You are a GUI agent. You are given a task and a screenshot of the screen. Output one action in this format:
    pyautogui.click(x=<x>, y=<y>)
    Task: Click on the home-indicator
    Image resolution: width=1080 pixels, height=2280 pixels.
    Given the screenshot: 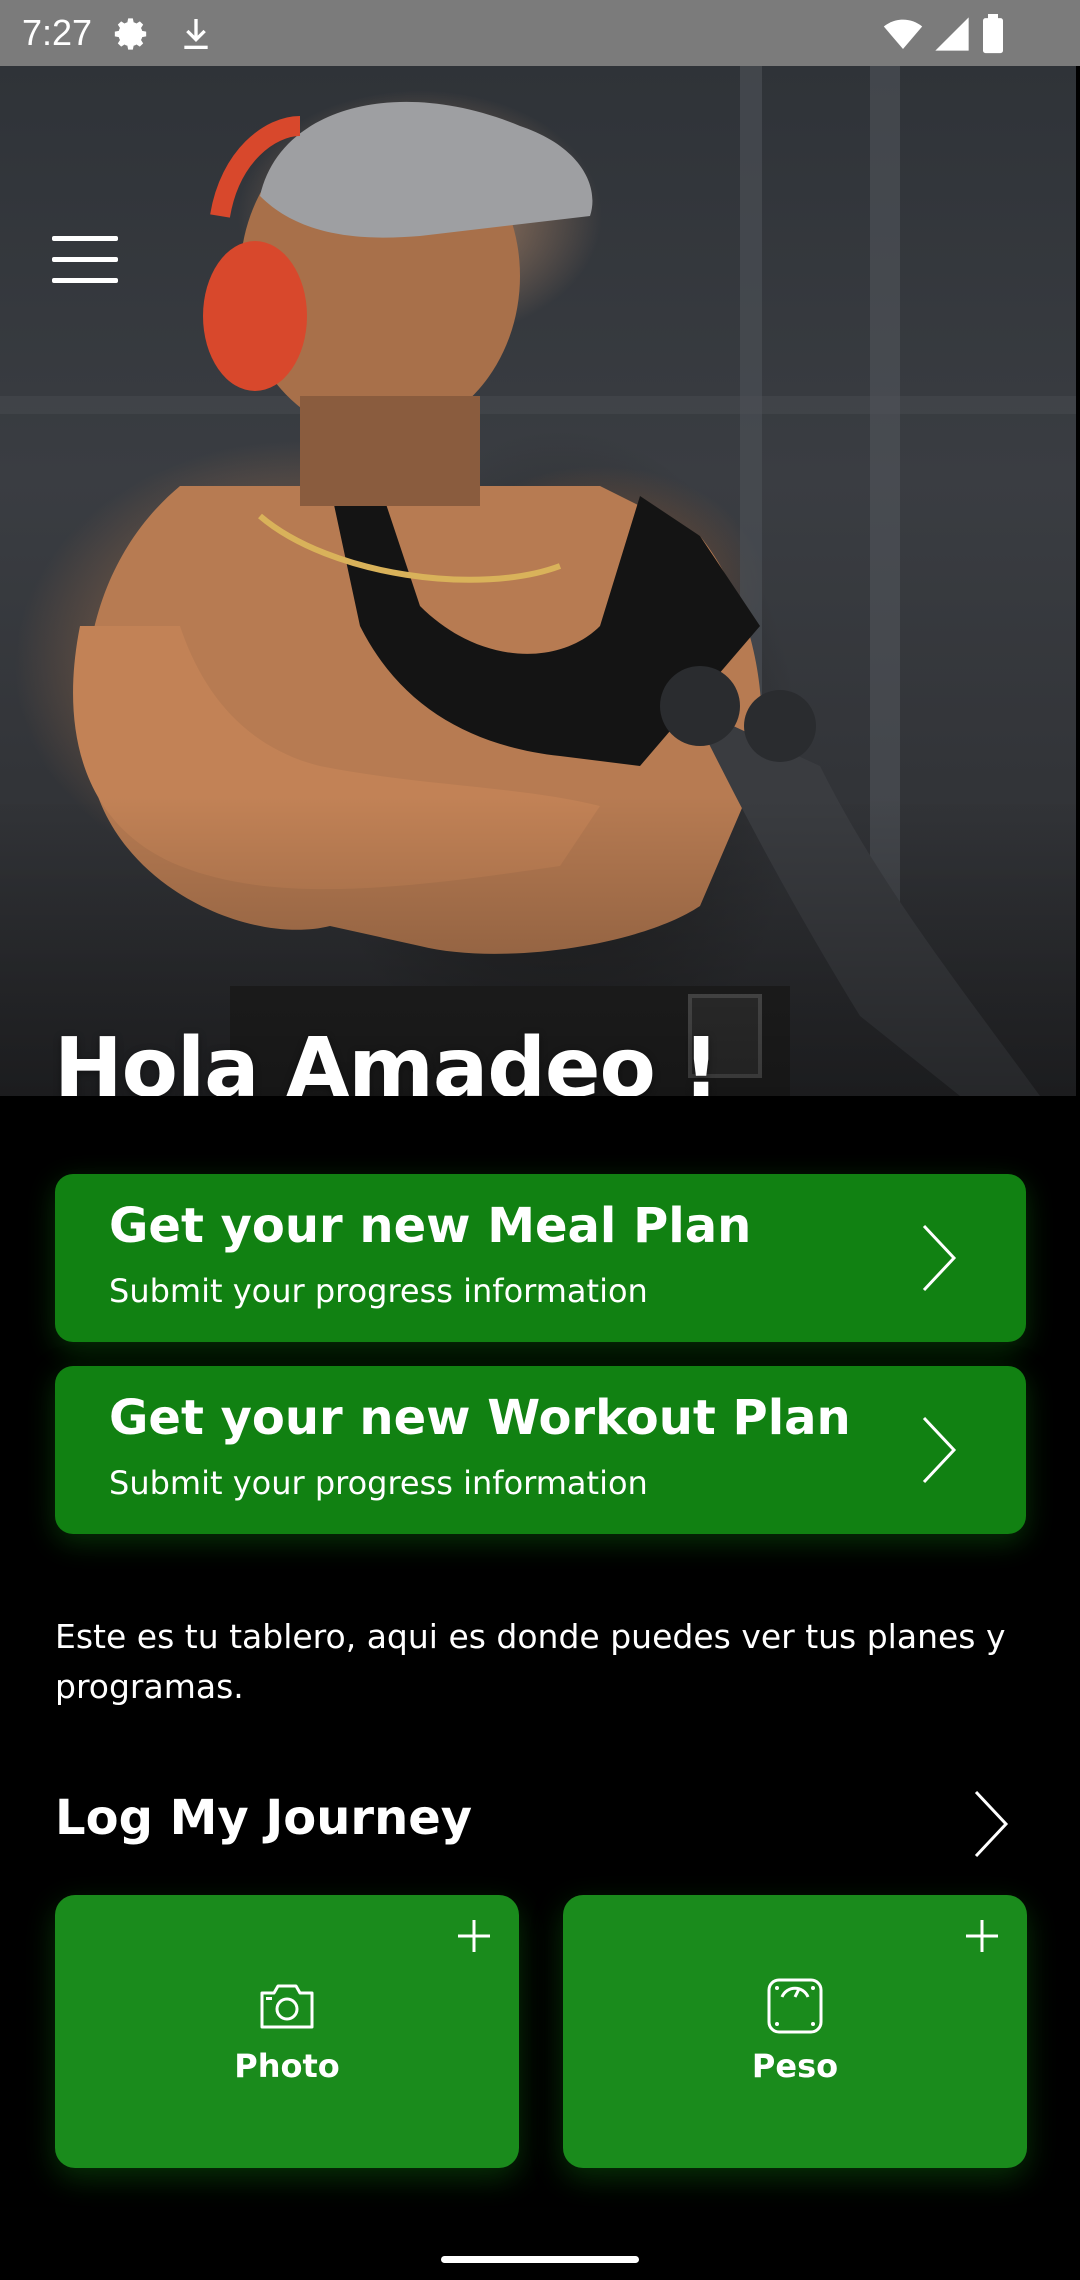 What is the action you would take?
    pyautogui.click(x=540, y=2259)
    